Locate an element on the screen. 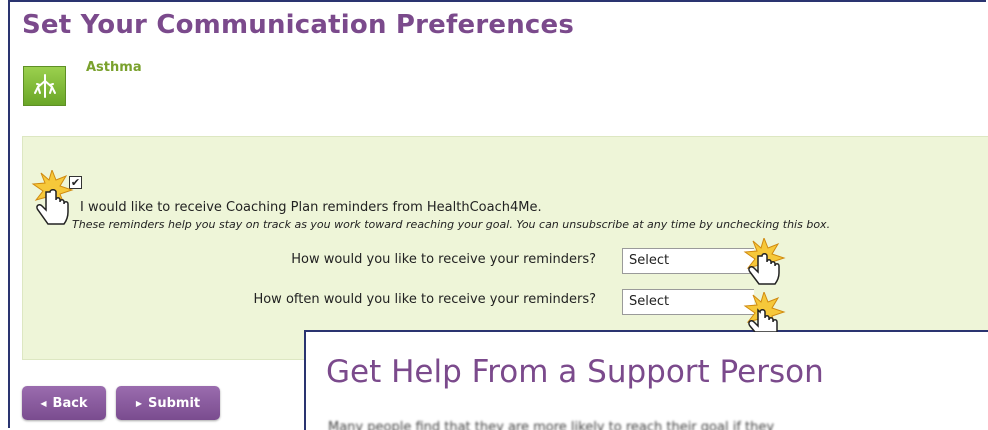 The height and width of the screenshot is (430, 988). back-arrow-icon: ◀ is located at coordinates (43, 403).